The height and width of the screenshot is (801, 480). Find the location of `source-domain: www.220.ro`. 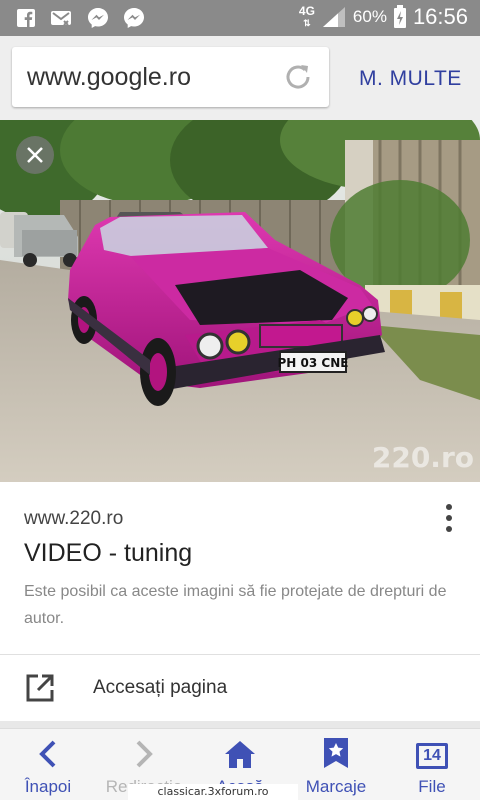

source-domain: www.220.ro is located at coordinates (73, 519).